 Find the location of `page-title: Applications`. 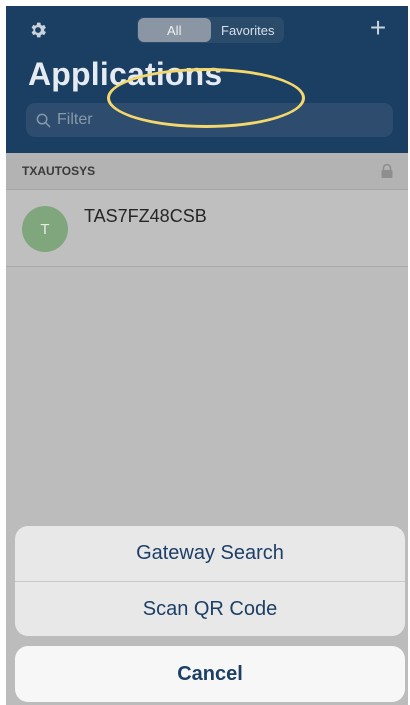

page-title: Applications is located at coordinates (125, 74).